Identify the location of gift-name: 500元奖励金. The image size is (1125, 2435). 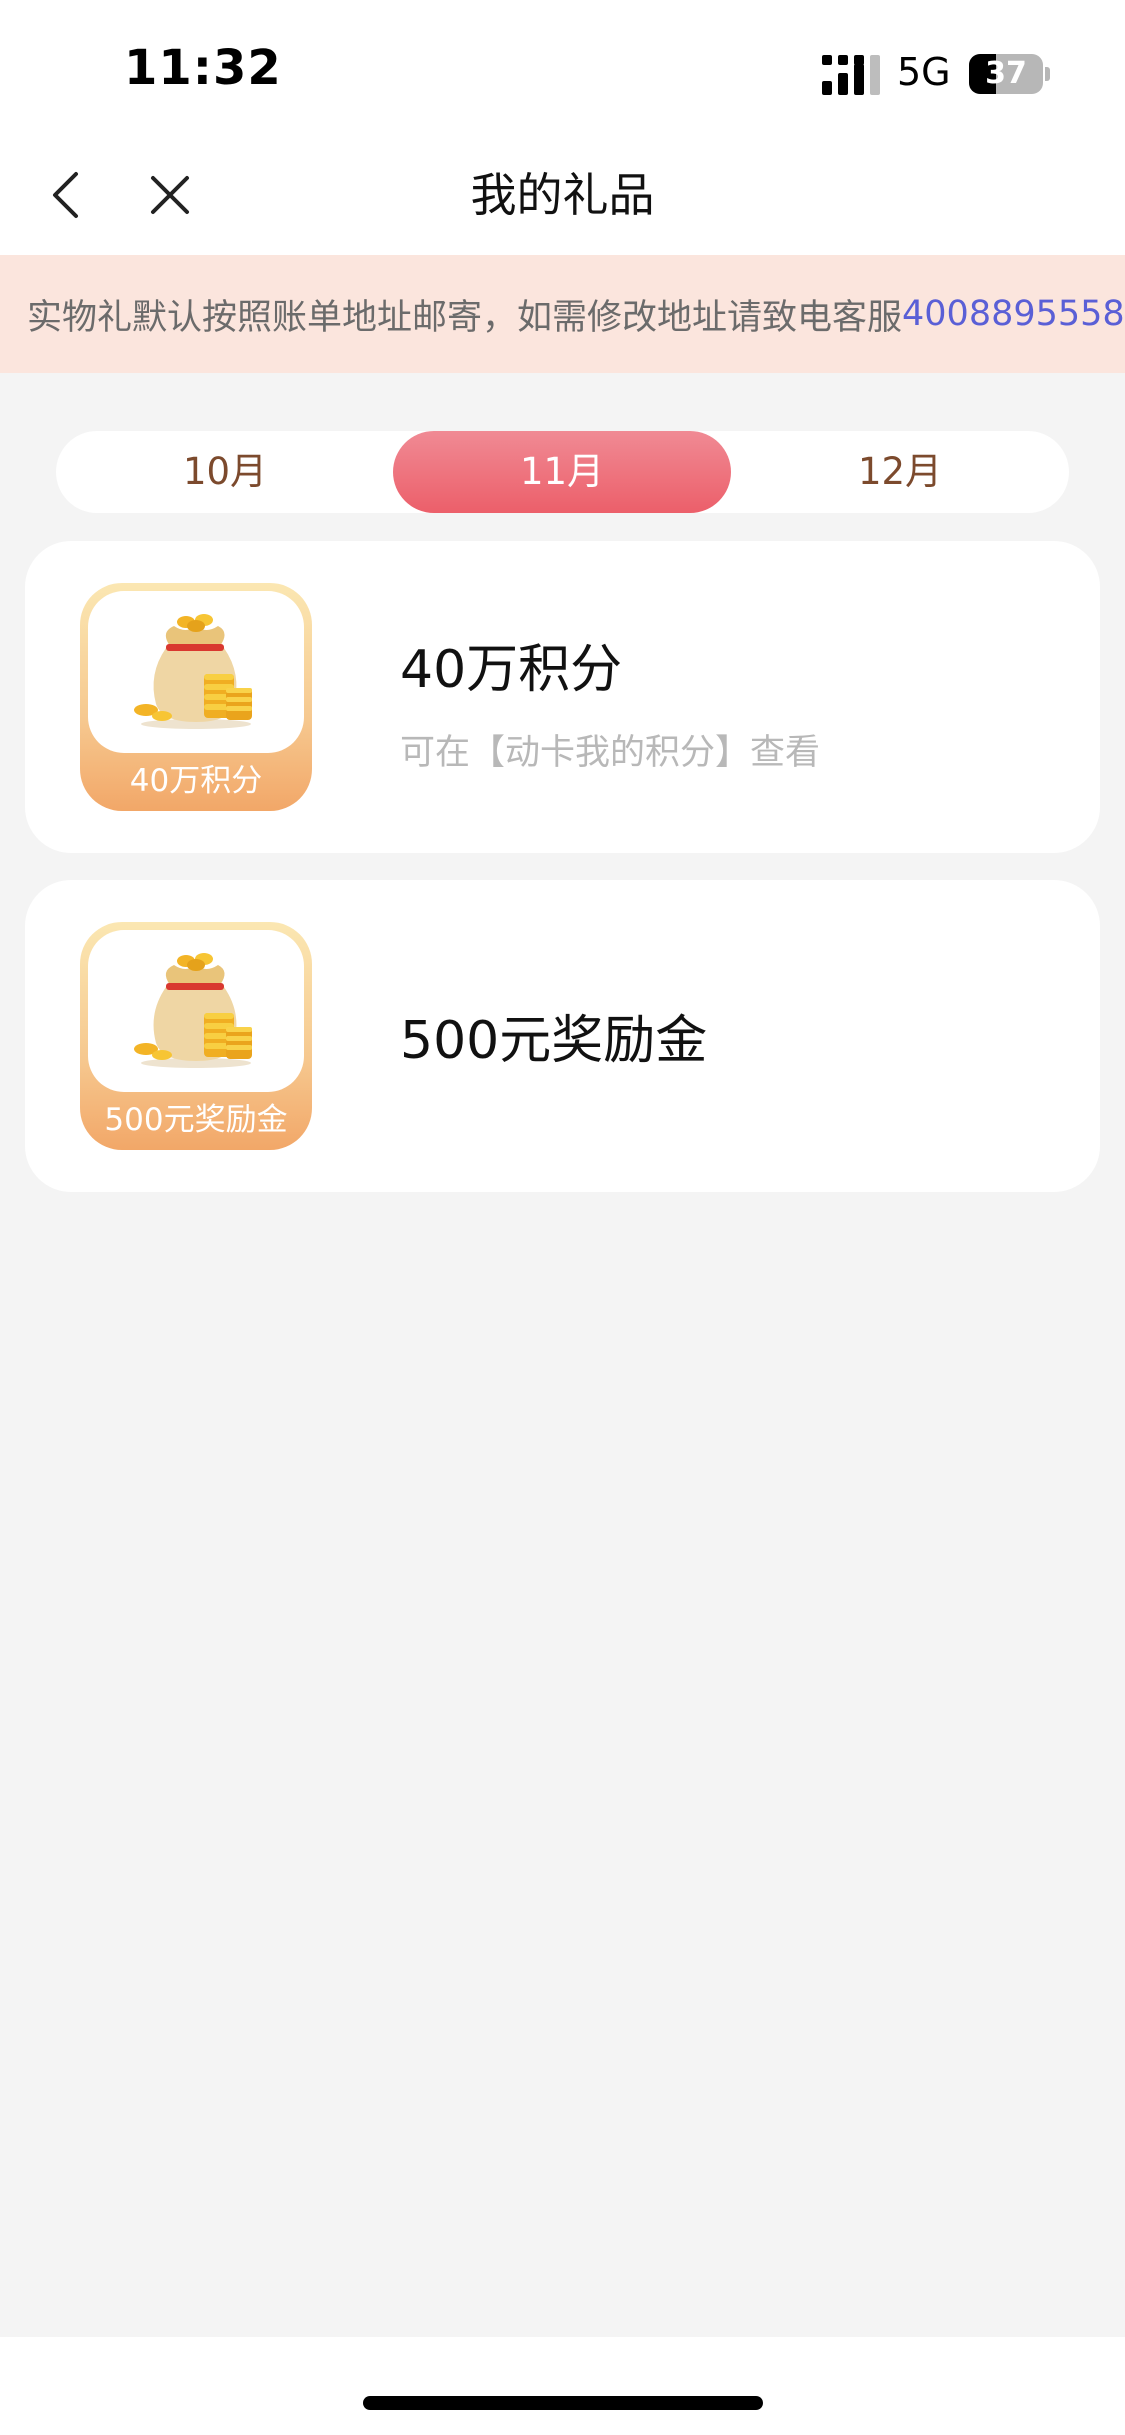
(554, 1041).